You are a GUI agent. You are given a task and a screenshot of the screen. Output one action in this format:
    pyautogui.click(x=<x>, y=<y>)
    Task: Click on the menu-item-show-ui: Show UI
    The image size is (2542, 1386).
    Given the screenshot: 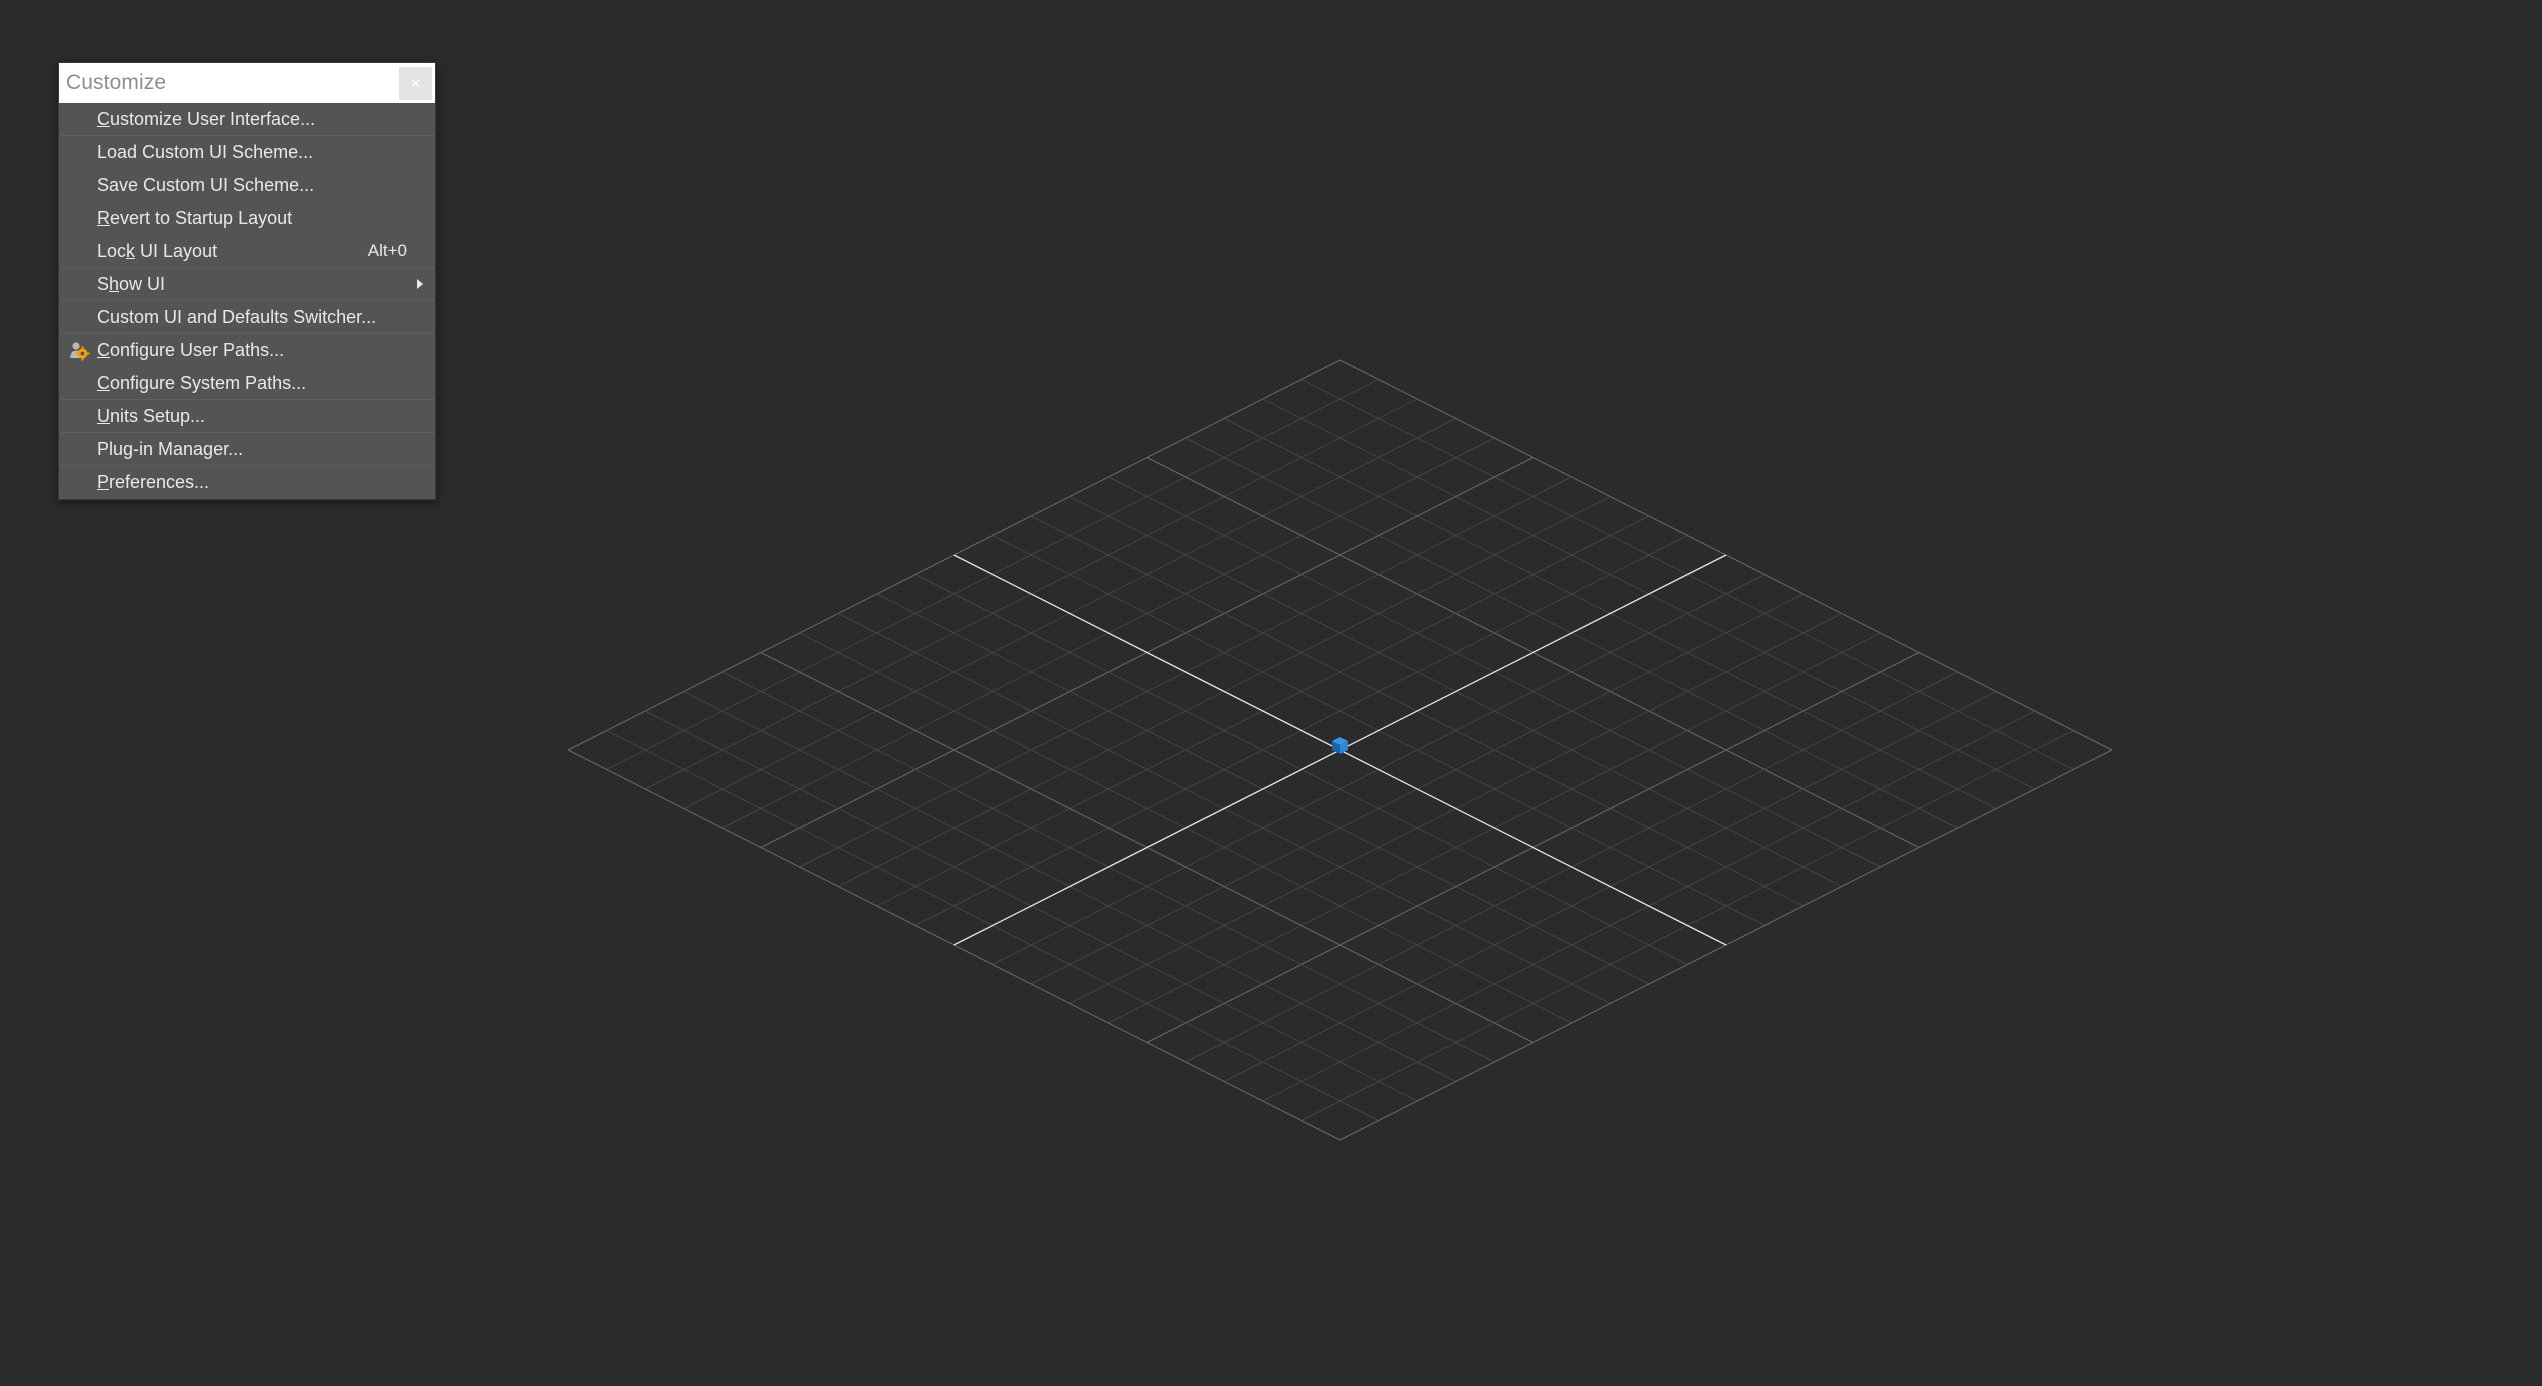 What is the action you would take?
    pyautogui.click(x=247, y=284)
    